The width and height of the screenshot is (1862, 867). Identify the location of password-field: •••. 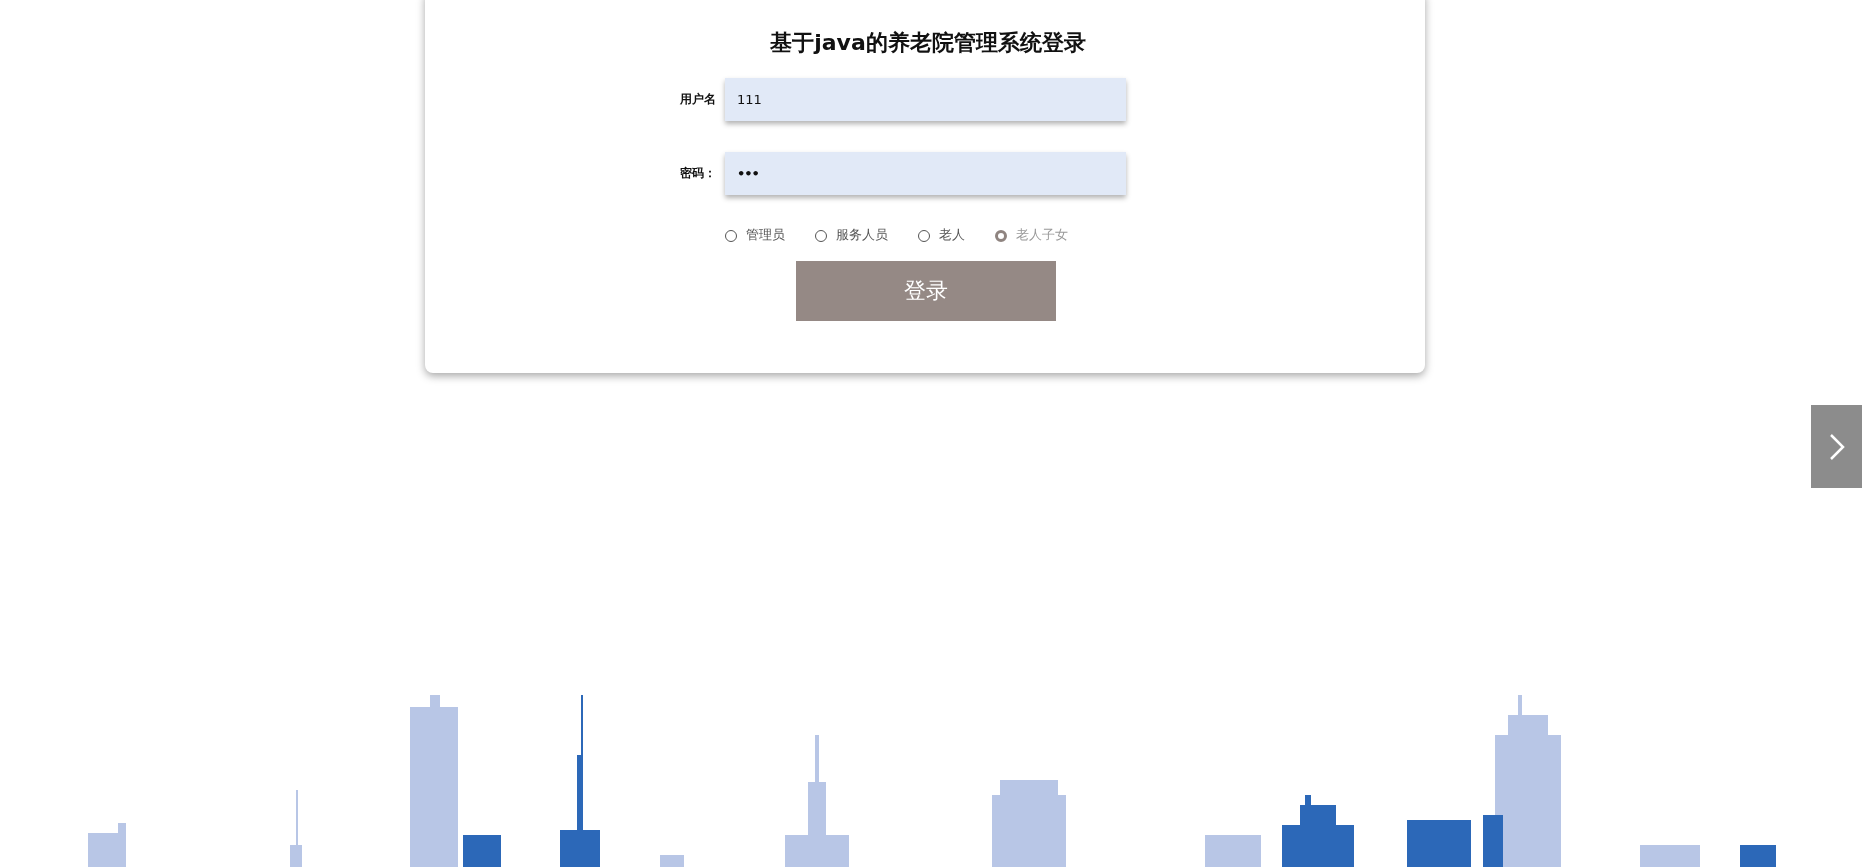
(925, 173).